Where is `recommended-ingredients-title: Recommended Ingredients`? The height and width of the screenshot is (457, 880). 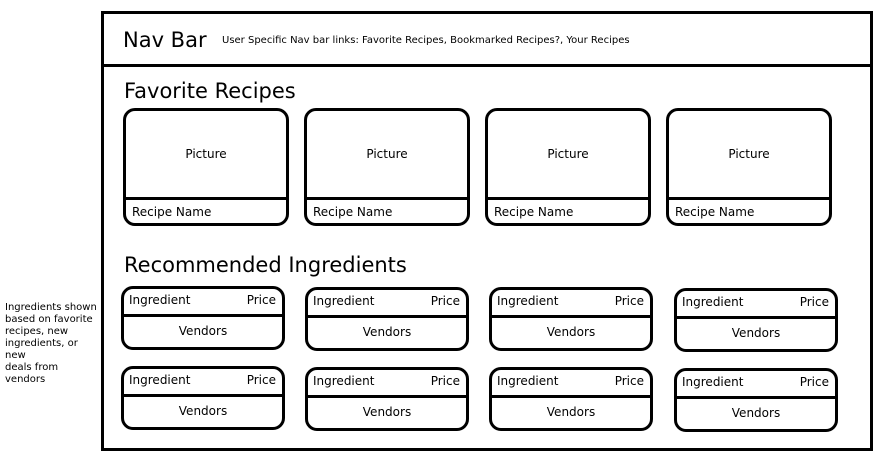 recommended-ingredients-title: Recommended Ingredients is located at coordinates (265, 265).